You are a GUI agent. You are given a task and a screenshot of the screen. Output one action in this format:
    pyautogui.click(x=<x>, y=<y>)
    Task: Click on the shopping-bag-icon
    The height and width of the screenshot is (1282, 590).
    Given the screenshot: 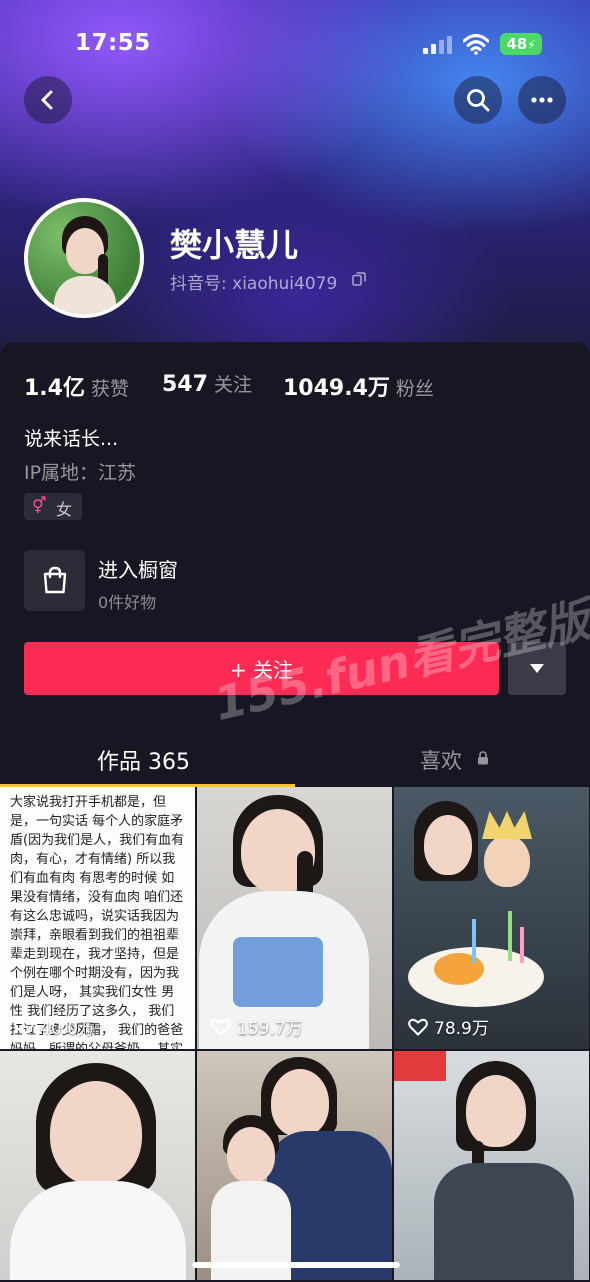 What is the action you would take?
    pyautogui.click(x=55, y=580)
    